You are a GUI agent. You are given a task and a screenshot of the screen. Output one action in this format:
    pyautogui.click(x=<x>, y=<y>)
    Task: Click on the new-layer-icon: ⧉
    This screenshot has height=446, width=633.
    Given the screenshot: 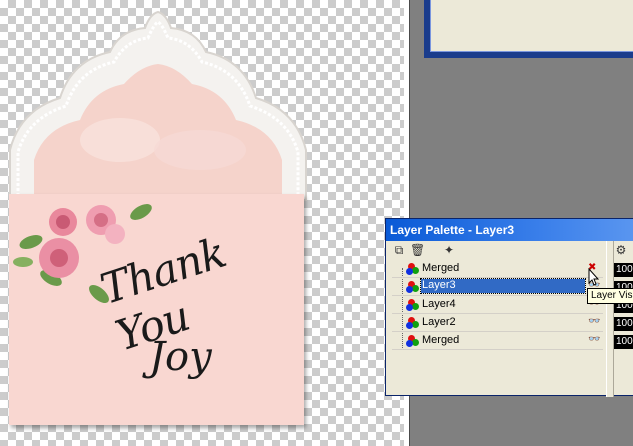 What is the action you would take?
    pyautogui.click(x=399, y=250)
    